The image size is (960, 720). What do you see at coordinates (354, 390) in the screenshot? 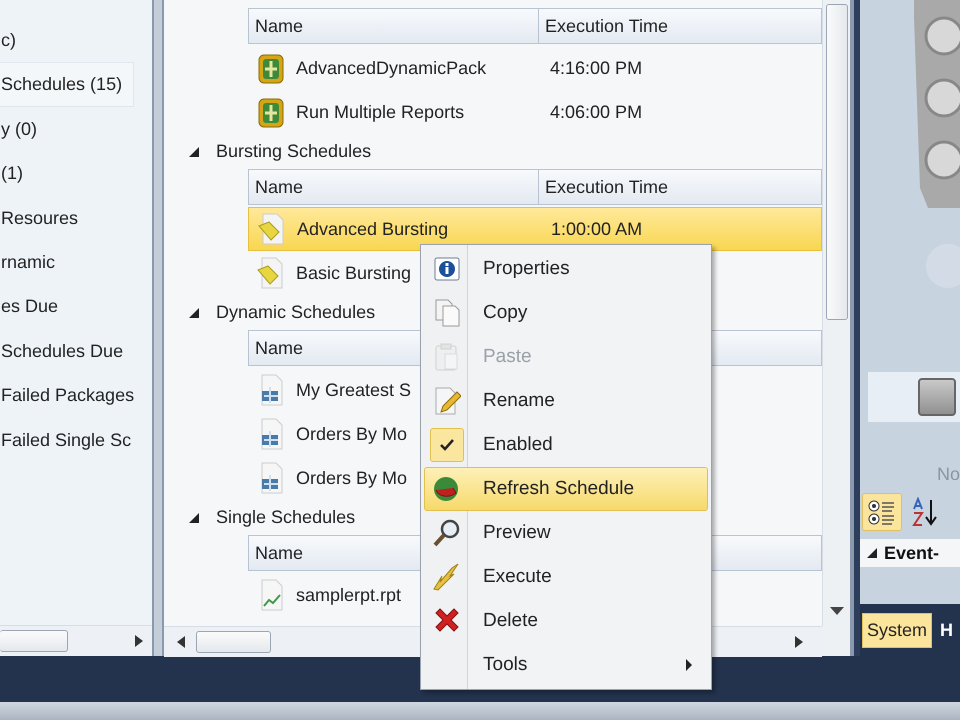
I see `table-cell: My Greatest S` at bounding box center [354, 390].